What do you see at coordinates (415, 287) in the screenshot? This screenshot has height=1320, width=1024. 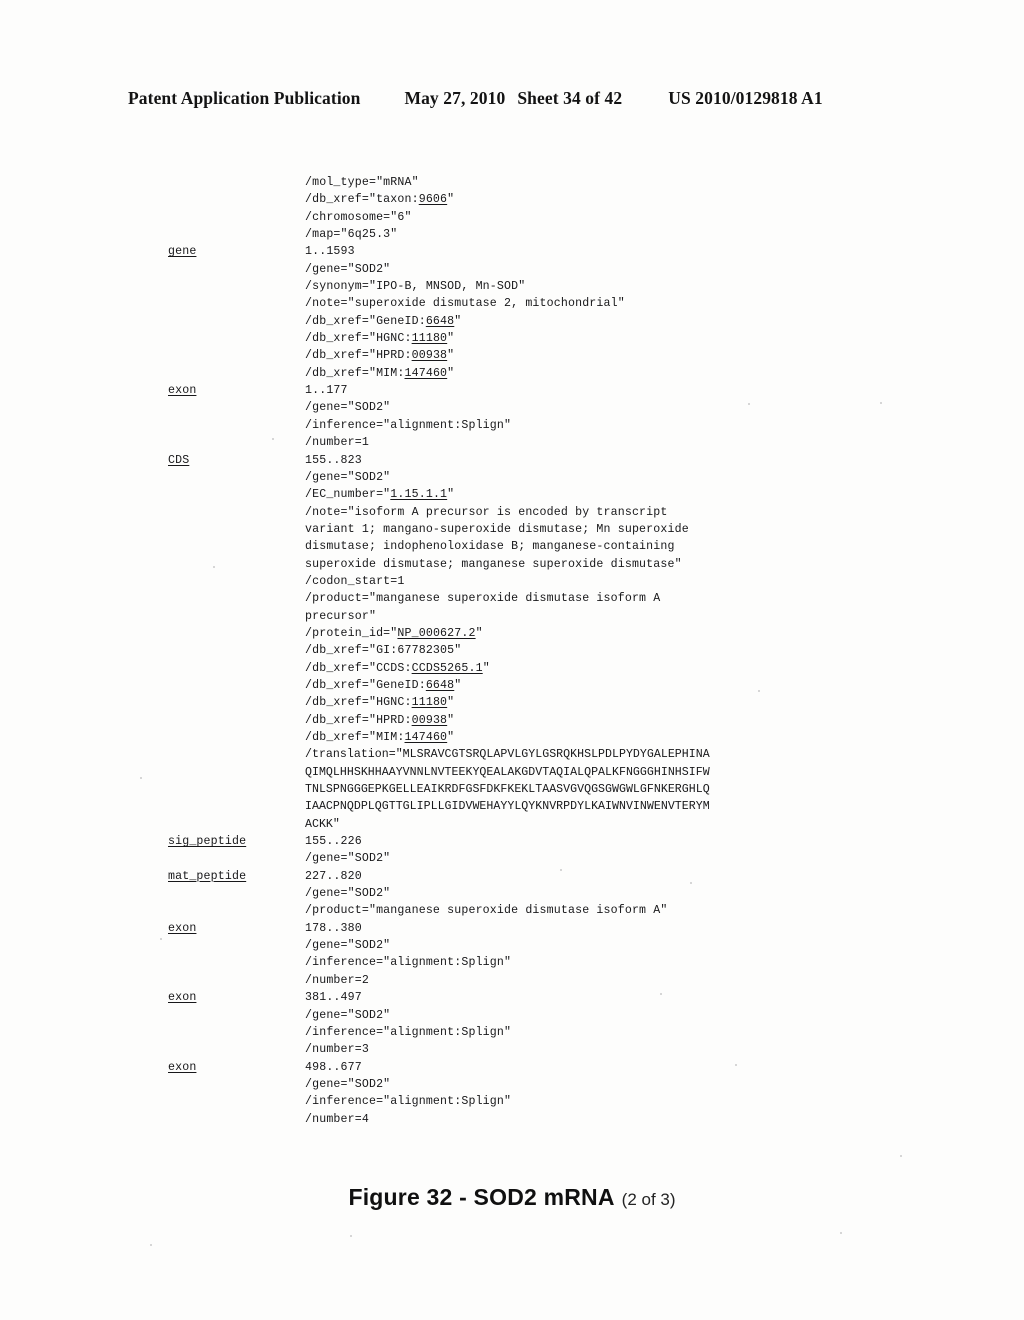 I see `qualifier-synonym: /synonym="IPO-B, MNSOD, Mn-SOD"` at bounding box center [415, 287].